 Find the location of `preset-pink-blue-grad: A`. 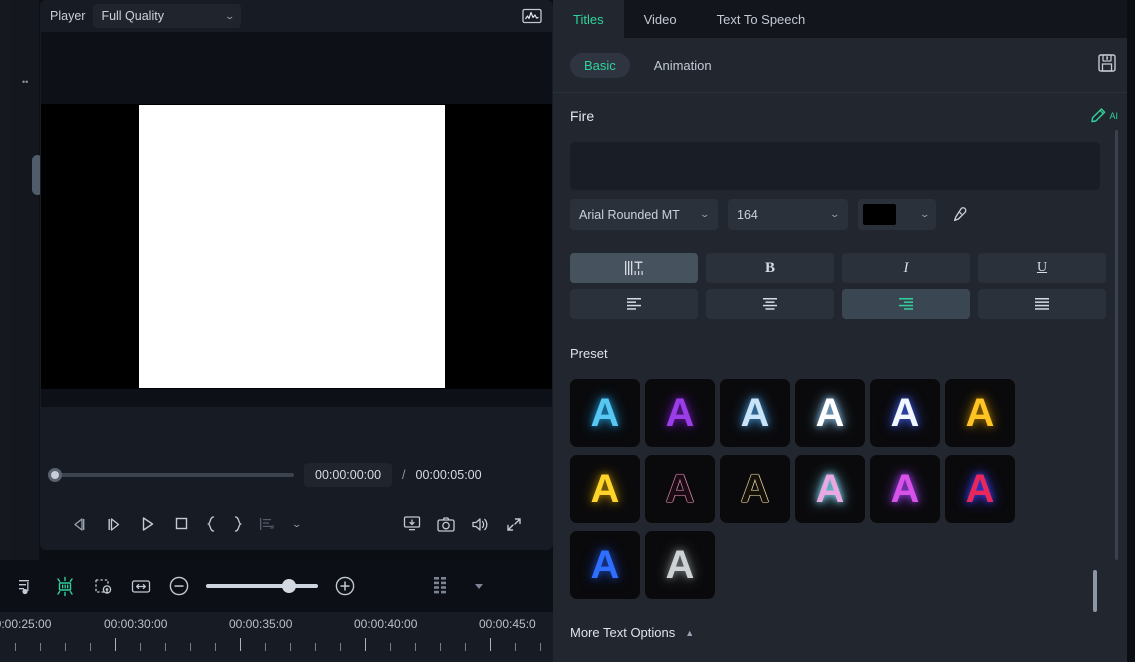

preset-pink-blue-grad: A is located at coordinates (830, 489).